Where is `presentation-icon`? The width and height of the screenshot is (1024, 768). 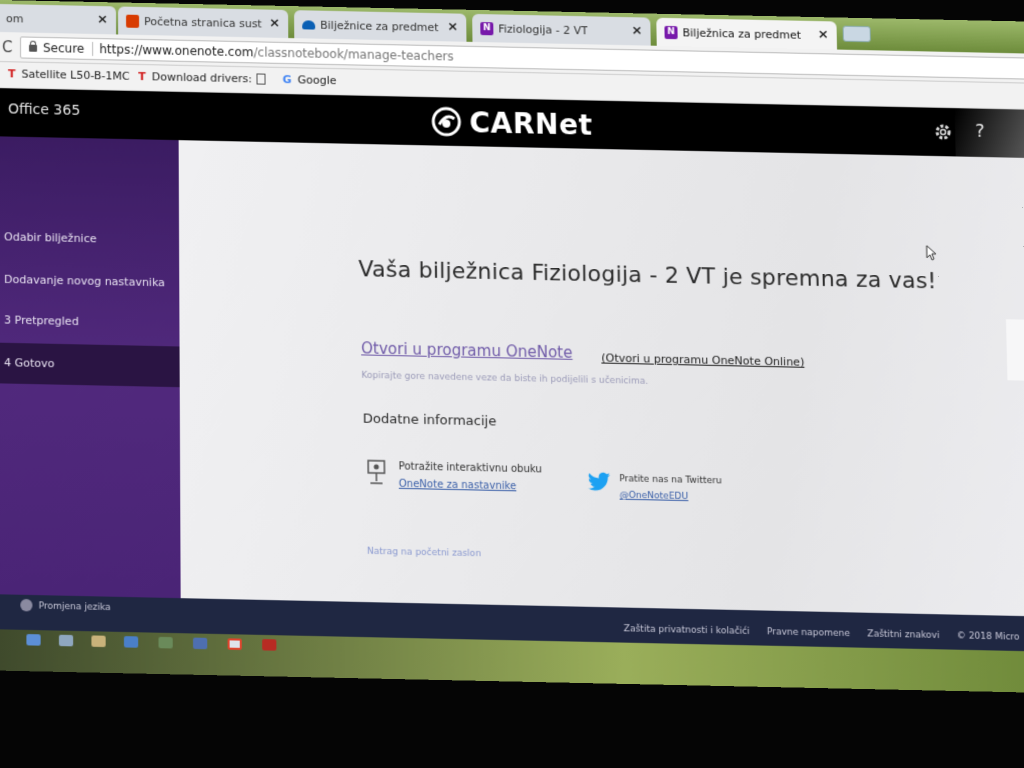
presentation-icon is located at coordinates (376, 471).